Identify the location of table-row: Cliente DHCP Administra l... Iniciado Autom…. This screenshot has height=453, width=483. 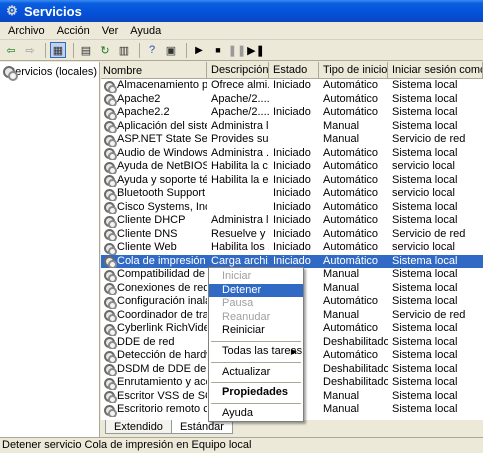
(292, 221).